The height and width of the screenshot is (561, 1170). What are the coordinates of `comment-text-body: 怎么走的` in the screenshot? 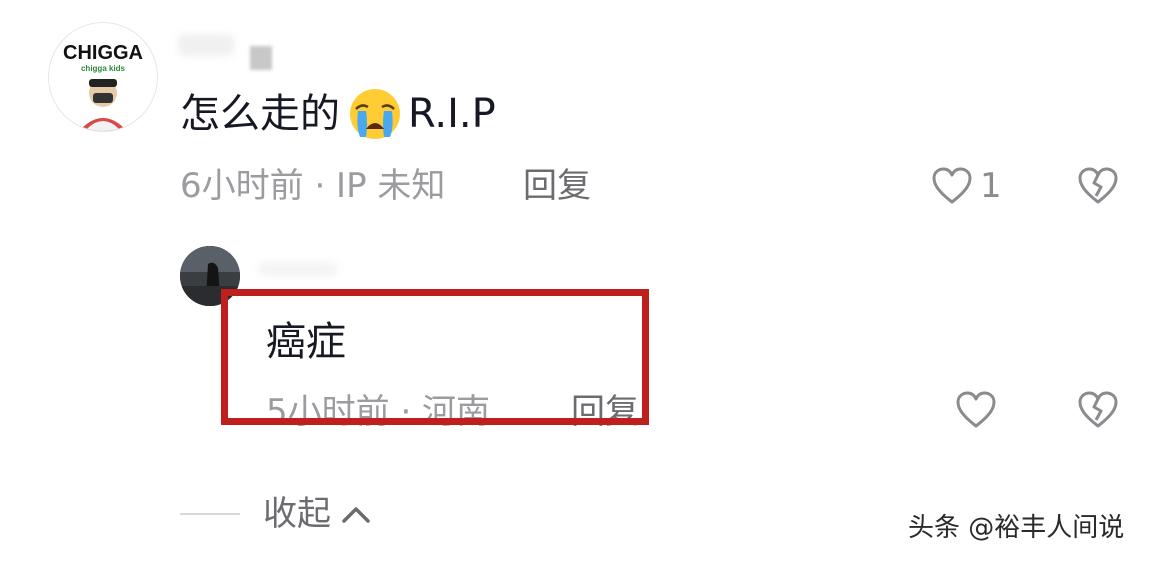 It's located at (260, 114).